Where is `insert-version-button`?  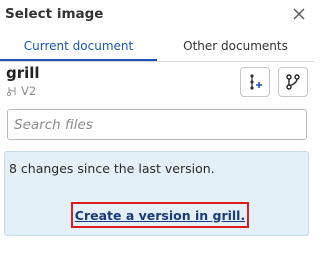
insert-version-button is located at coordinates (255, 82).